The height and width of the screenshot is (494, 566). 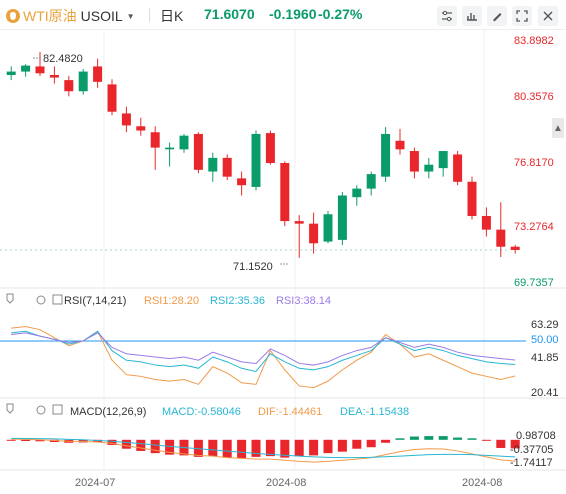 What do you see at coordinates (237, 301) in the screenshot?
I see `rsi2-label: RSI2:35.36` at bounding box center [237, 301].